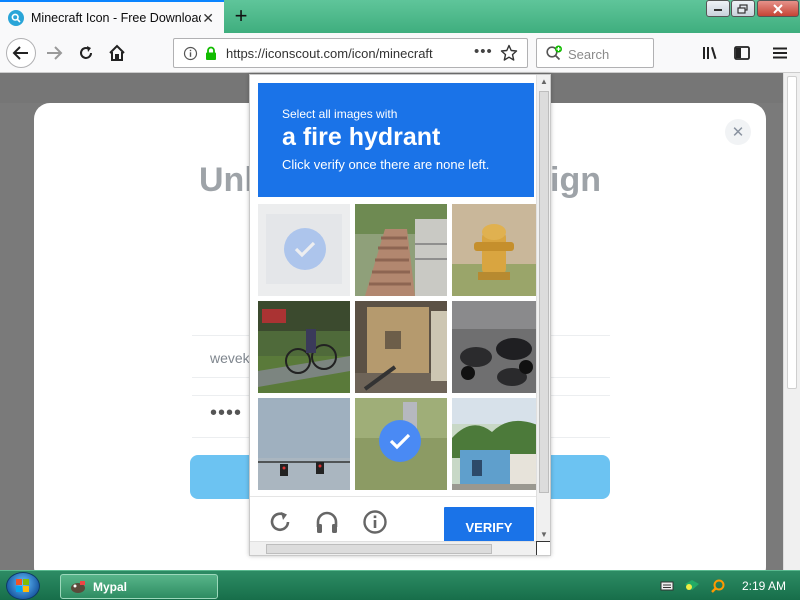 The image size is (800, 600). I want to click on back-arrow-icon, so click(20, 53).